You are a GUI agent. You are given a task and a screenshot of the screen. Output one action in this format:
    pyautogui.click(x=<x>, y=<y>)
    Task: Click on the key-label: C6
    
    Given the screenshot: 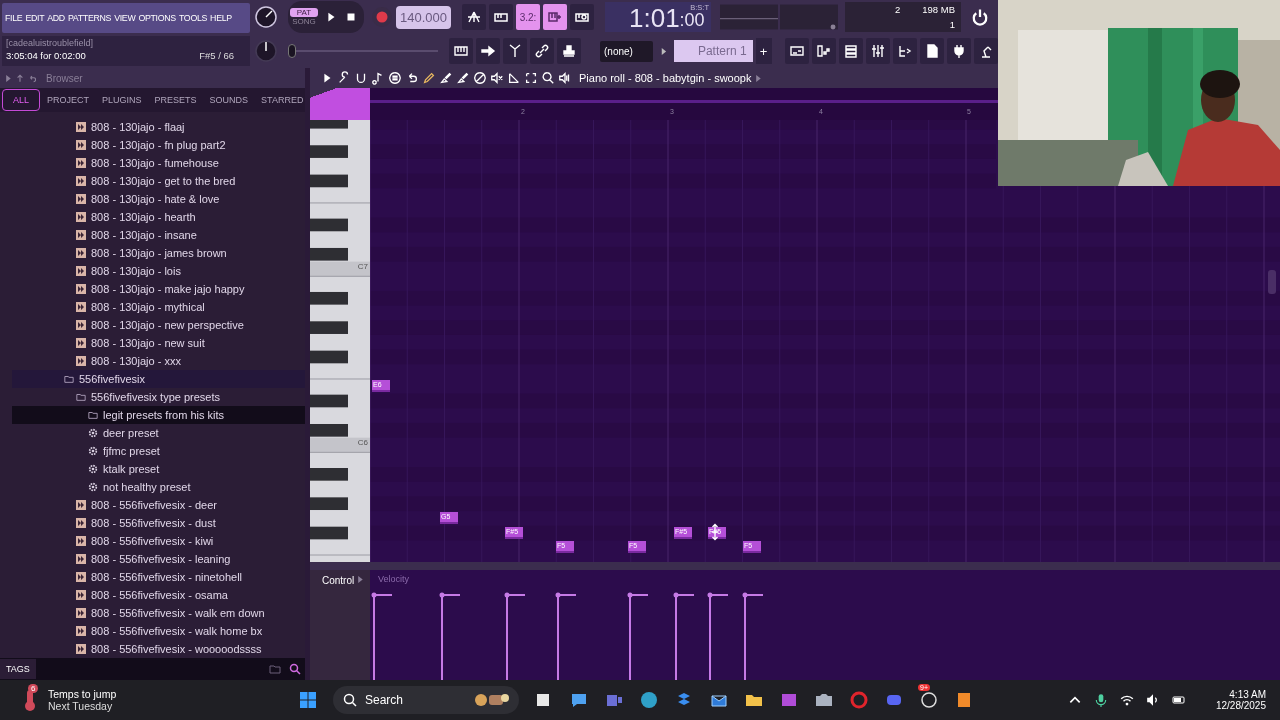 What is the action you would take?
    pyautogui.click(x=362, y=442)
    